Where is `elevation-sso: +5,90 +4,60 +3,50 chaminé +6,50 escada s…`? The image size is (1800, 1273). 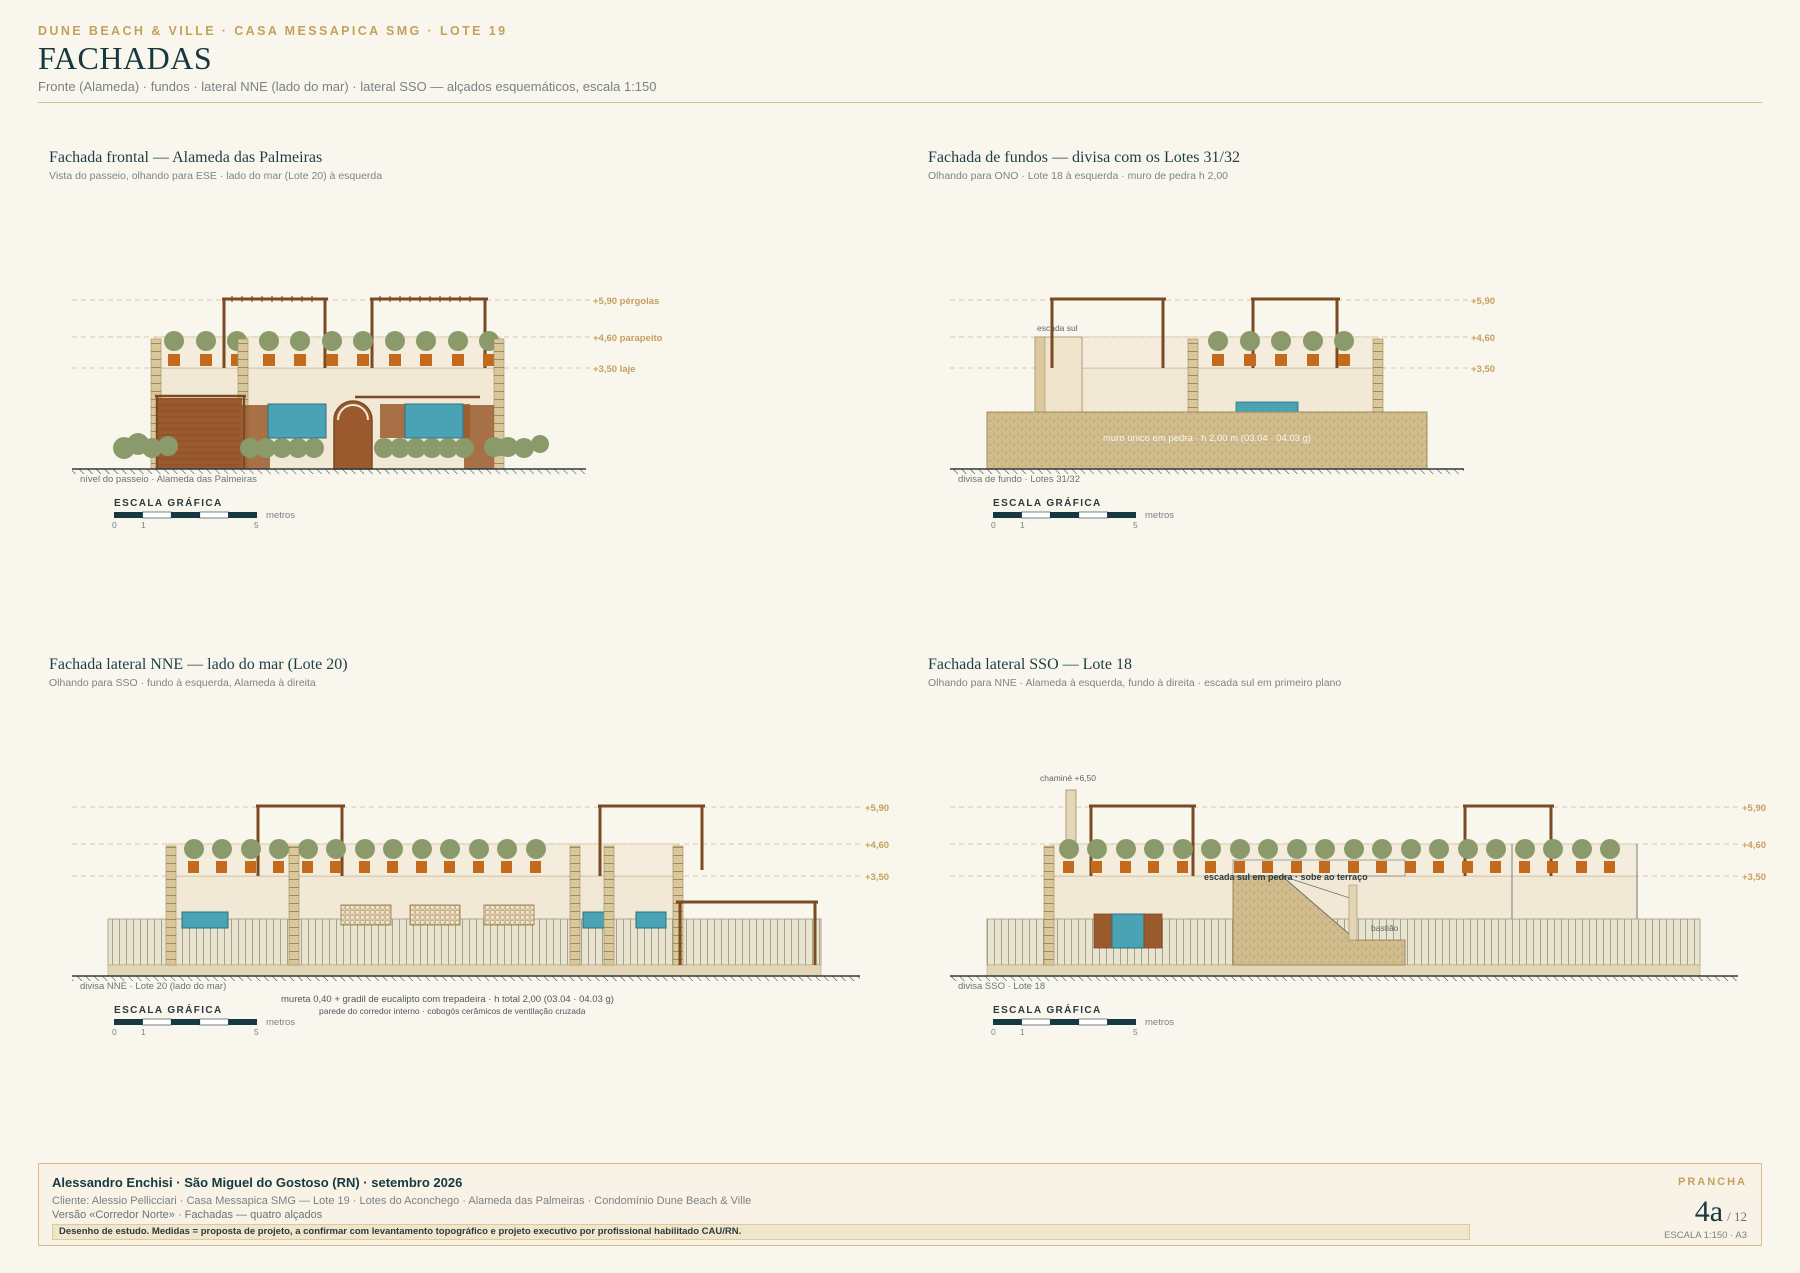
elevation-sso: +5,90 +4,60 +3,50 chaminé +6,50 escada s… is located at coordinates (1358, 905).